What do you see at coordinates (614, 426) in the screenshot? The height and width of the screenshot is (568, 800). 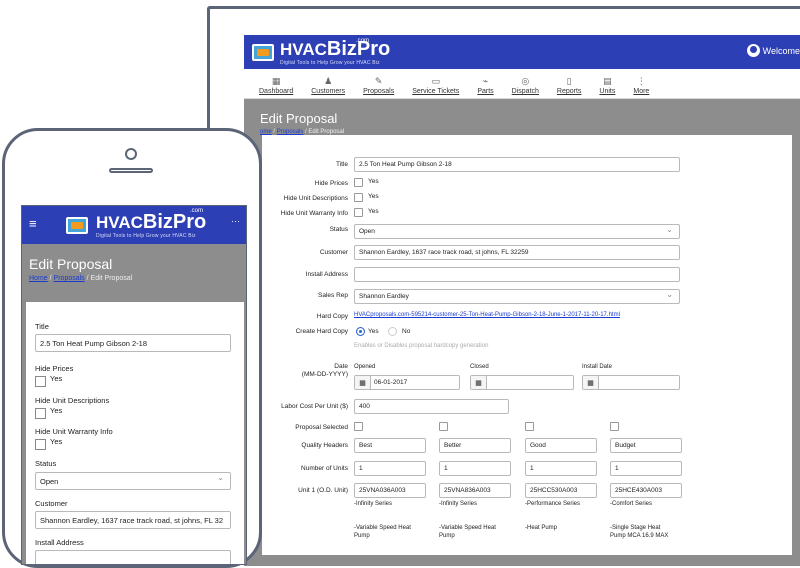 I see `option-budget-selected-checkbox` at bounding box center [614, 426].